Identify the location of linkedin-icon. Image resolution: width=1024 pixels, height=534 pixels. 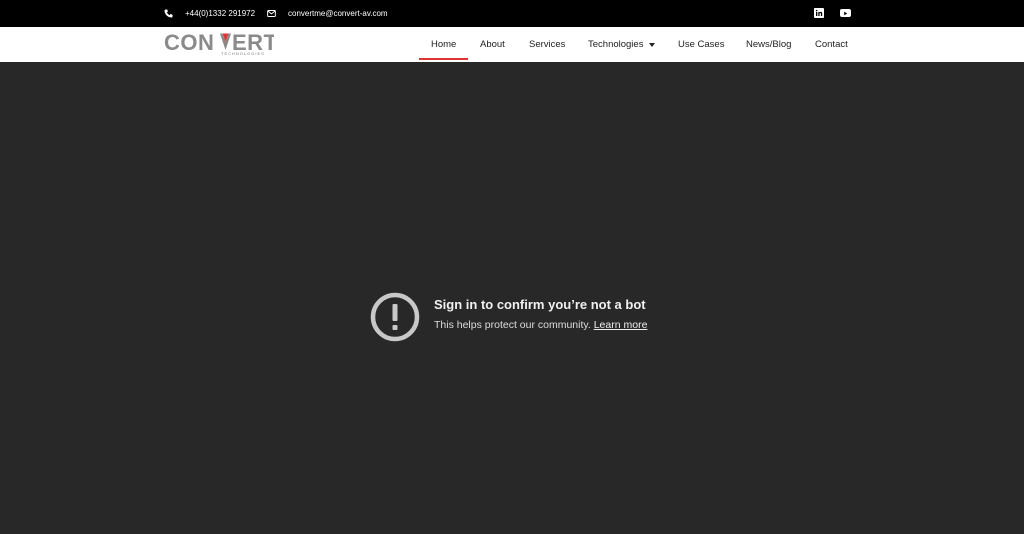
(819, 13).